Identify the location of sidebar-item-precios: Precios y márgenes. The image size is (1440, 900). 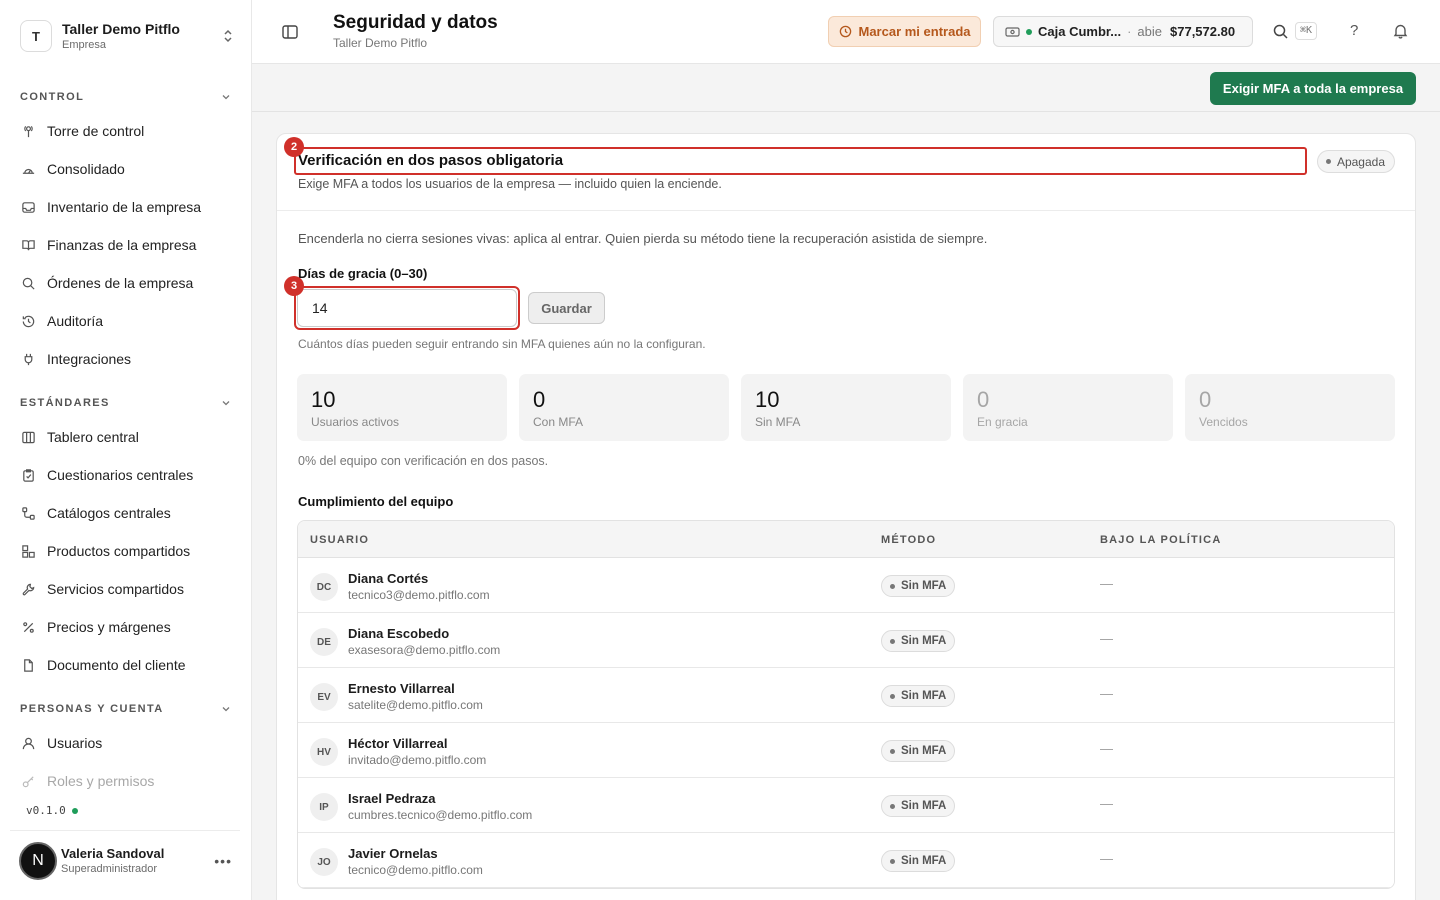
(126, 627).